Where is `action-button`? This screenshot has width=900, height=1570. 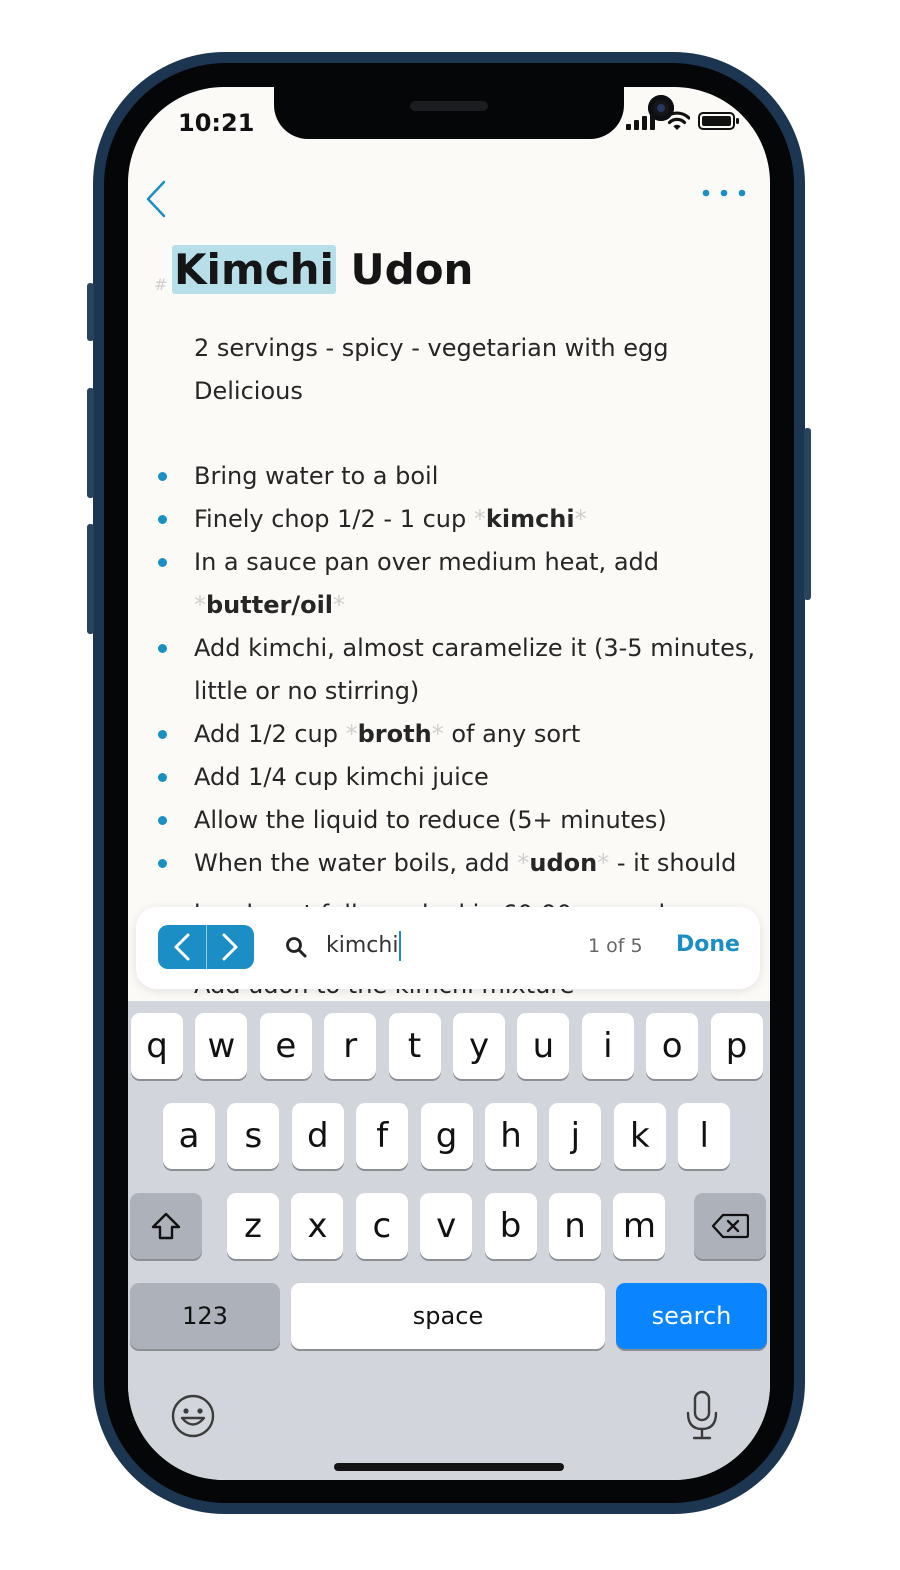 action-button is located at coordinates (90, 312).